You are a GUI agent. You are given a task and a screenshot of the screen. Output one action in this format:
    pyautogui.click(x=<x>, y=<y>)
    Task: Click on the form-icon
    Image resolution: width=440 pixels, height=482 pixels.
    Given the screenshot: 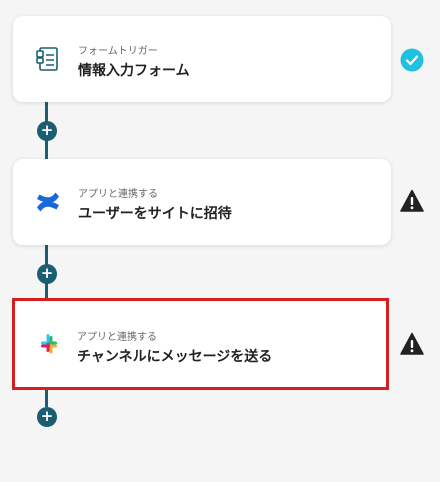 What is the action you would take?
    pyautogui.click(x=48, y=59)
    